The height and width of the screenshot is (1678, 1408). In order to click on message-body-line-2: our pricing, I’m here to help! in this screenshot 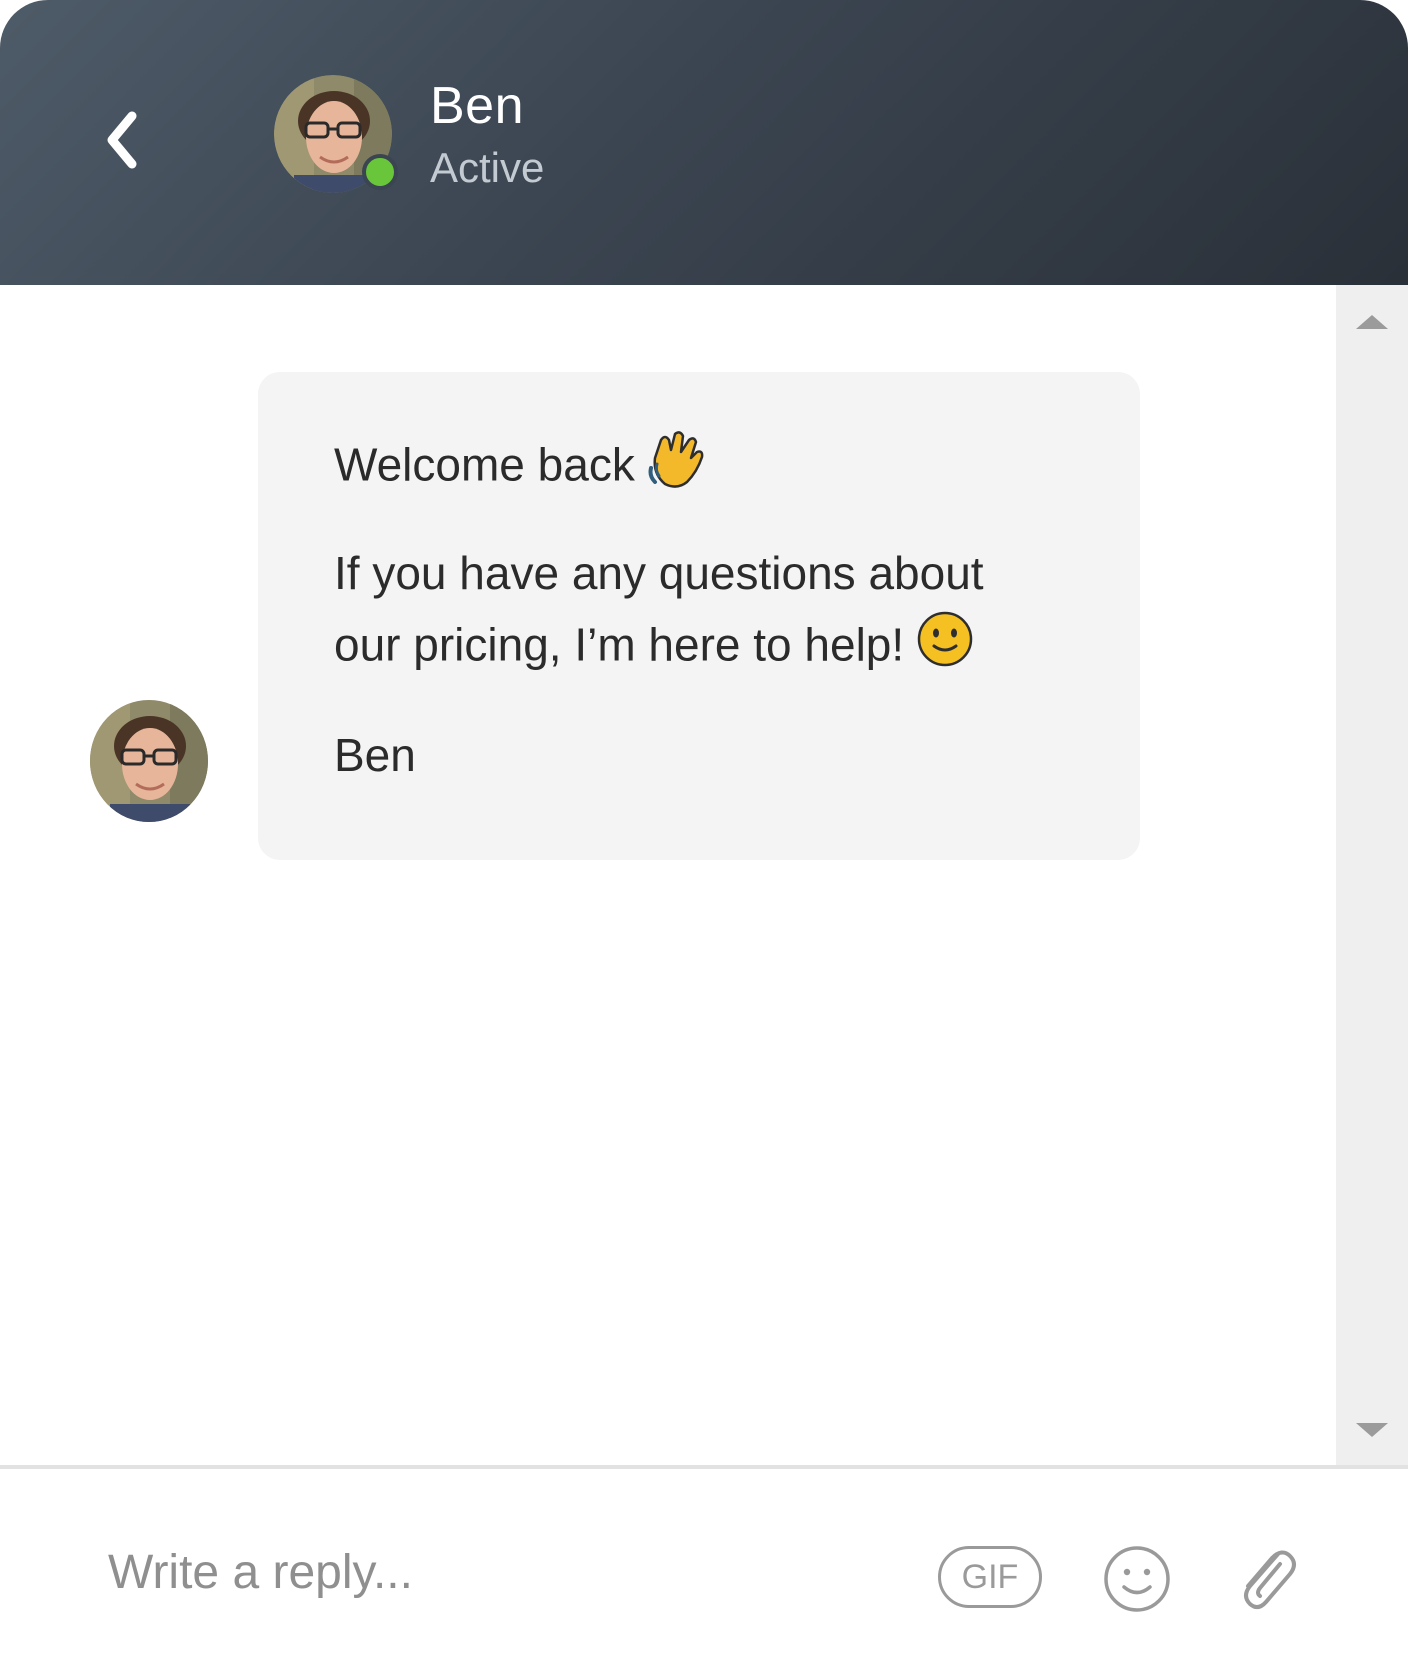, I will do `click(654, 647)`.